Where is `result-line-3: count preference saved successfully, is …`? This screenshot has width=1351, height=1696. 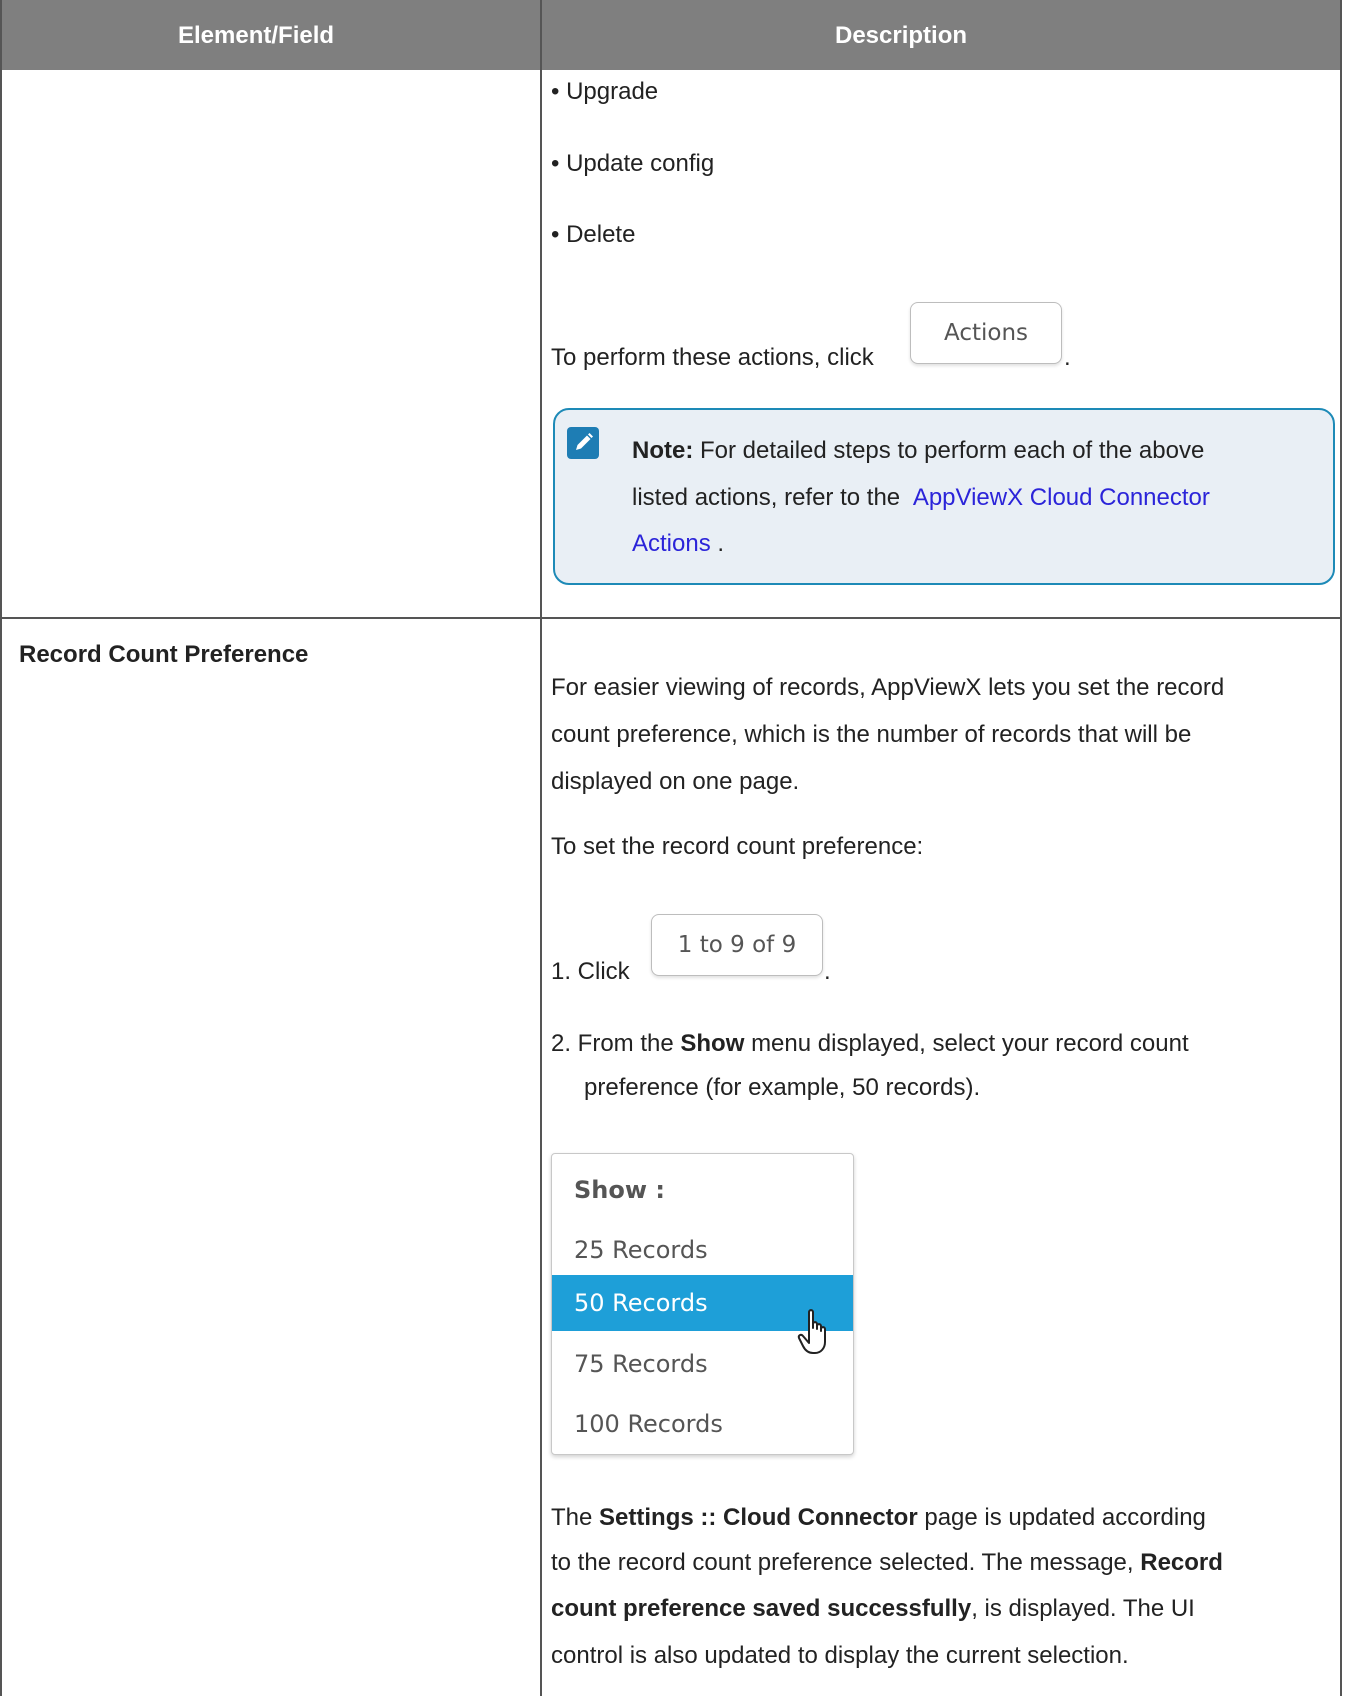 result-line-3: count preference saved successfully, is … is located at coordinates (873, 1609).